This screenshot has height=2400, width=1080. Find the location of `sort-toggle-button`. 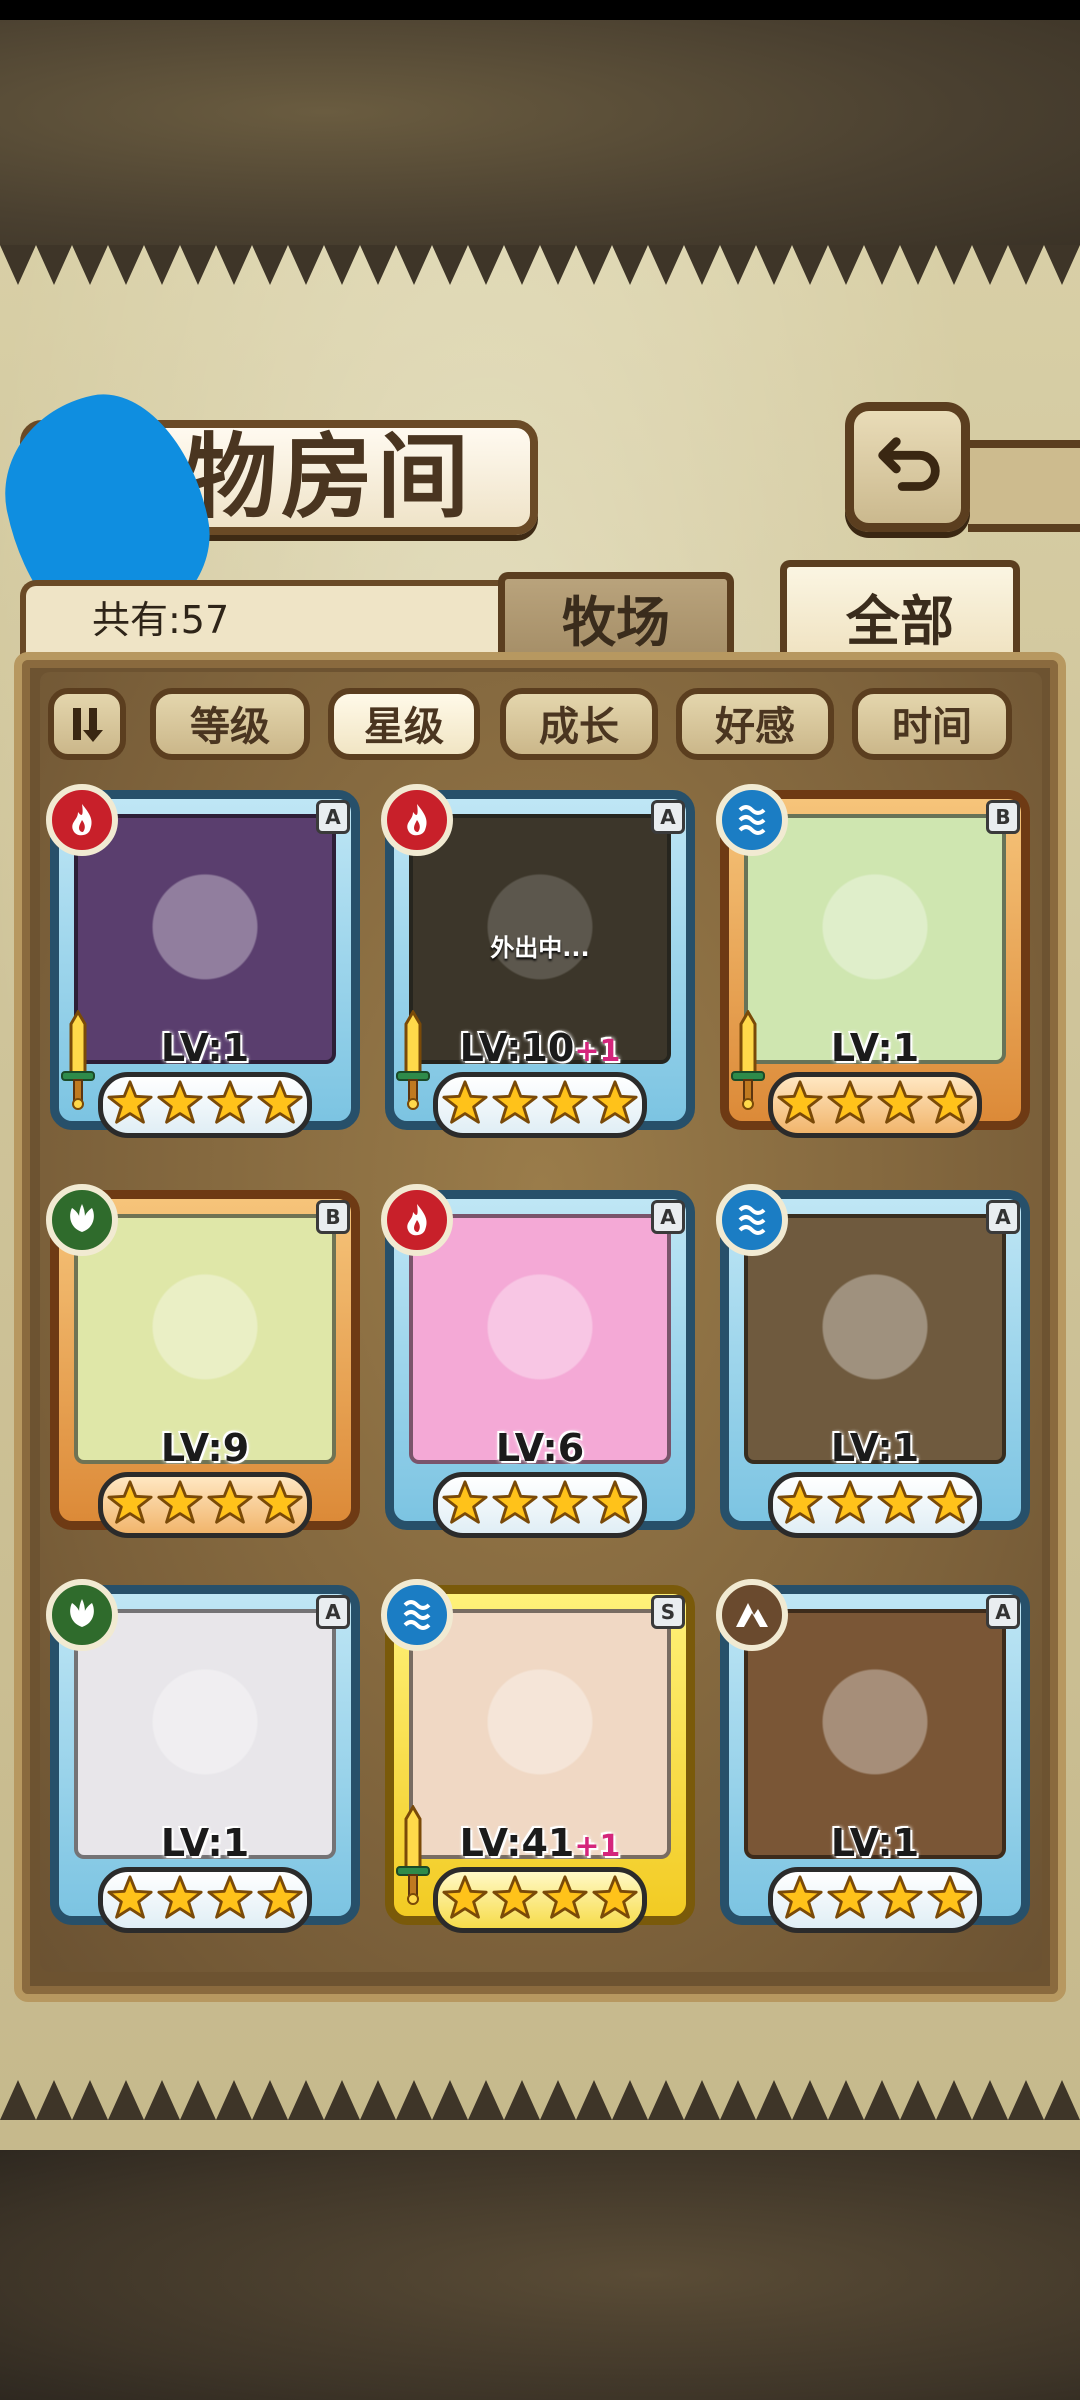

sort-toggle-button is located at coordinates (87, 724).